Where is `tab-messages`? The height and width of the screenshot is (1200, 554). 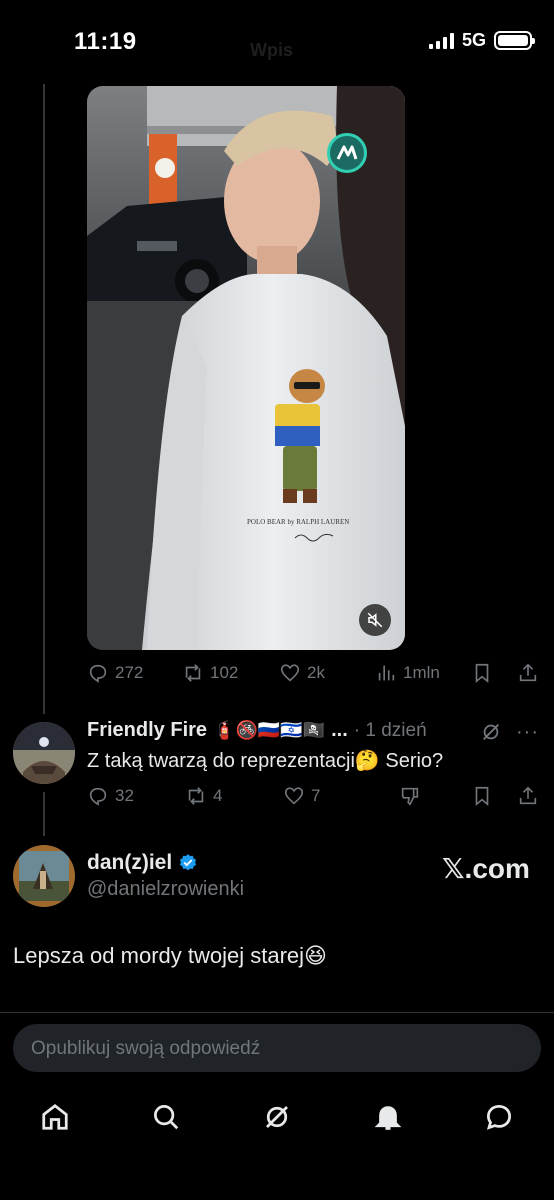
tab-messages is located at coordinates (499, 1117).